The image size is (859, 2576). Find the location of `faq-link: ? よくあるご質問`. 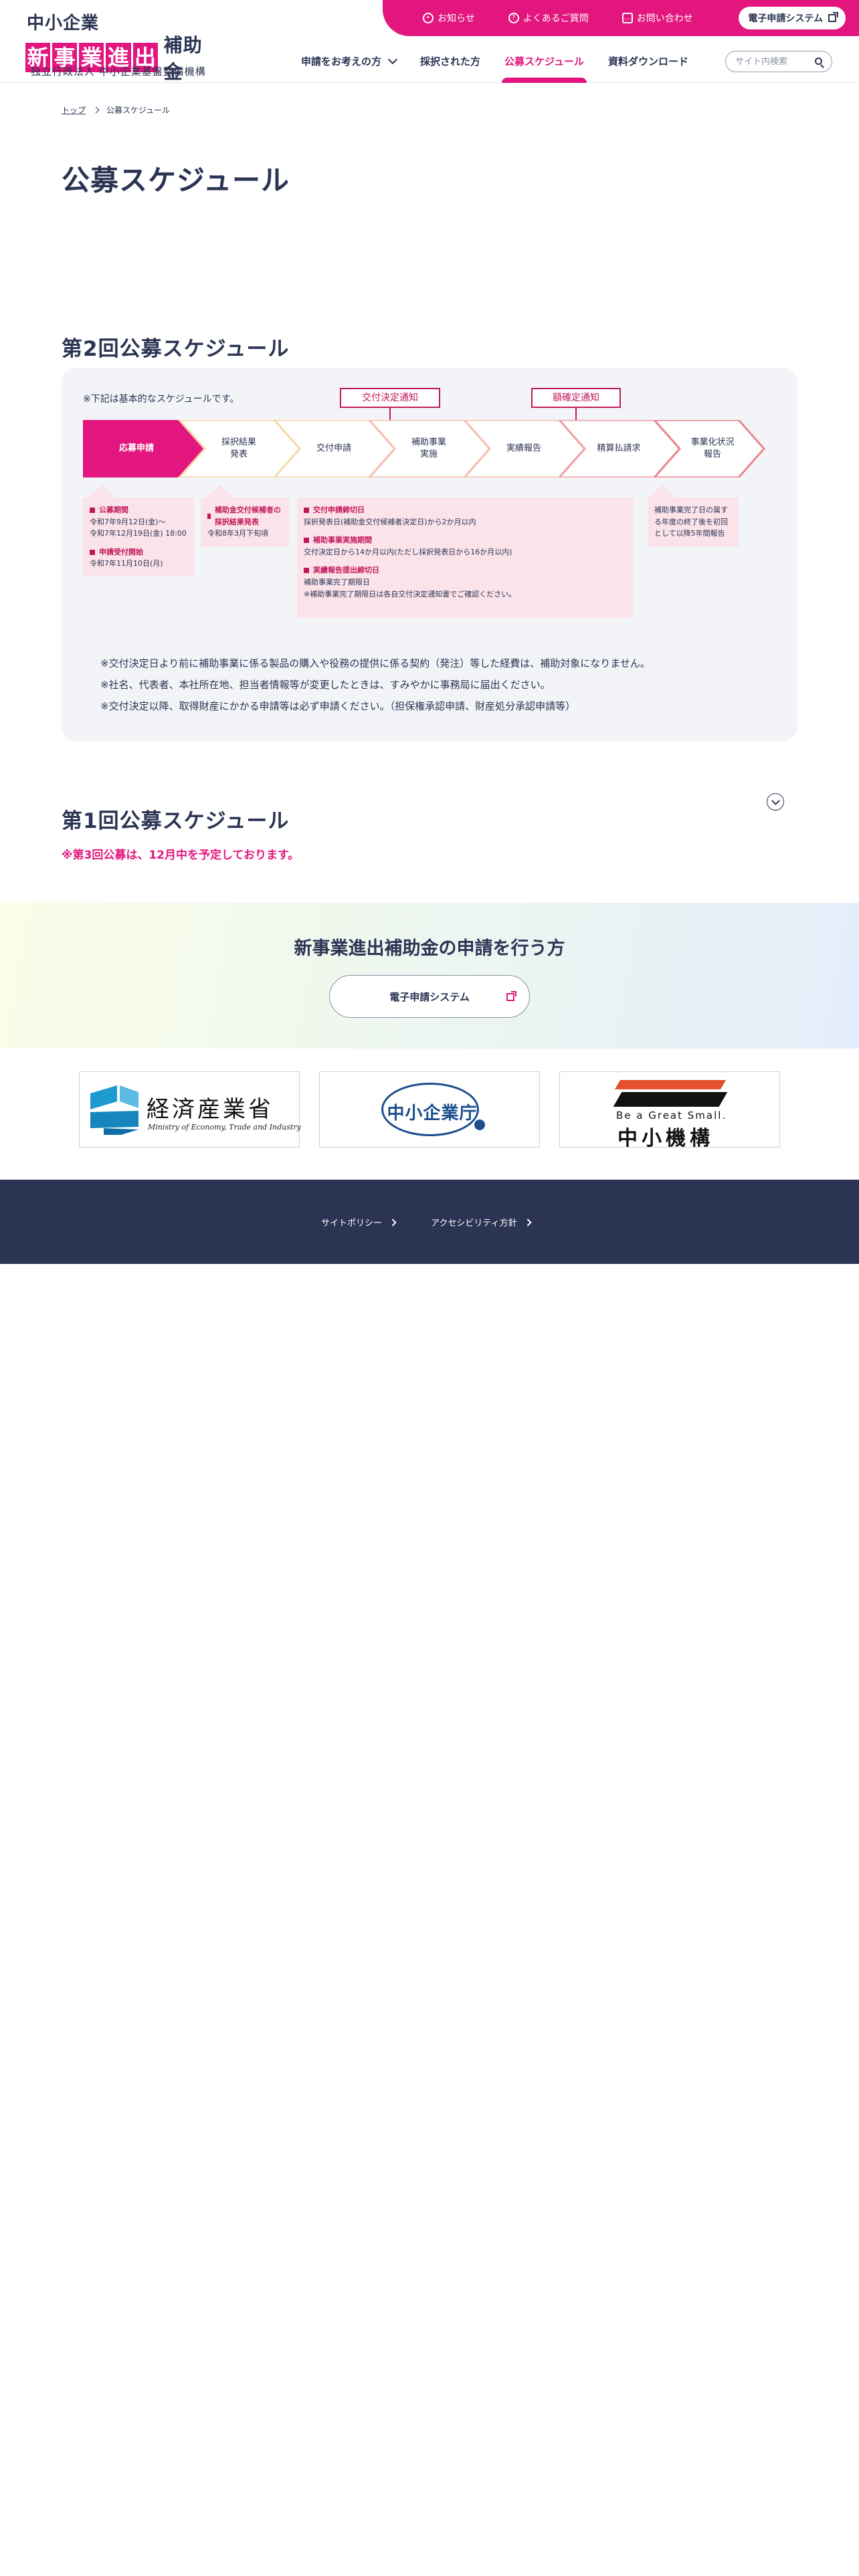

faq-link: ? よくあるご質問 is located at coordinates (548, 18).